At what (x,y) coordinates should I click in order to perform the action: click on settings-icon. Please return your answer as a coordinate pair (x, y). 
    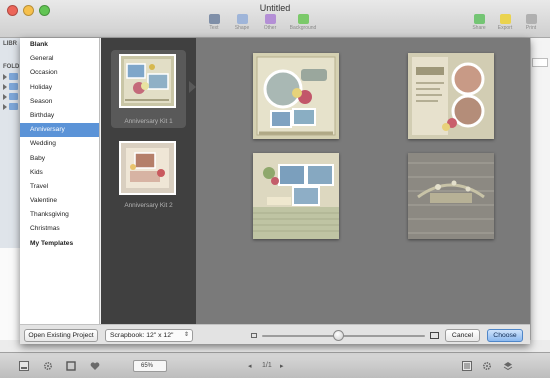
    Looking at the image, I should click on (487, 366).